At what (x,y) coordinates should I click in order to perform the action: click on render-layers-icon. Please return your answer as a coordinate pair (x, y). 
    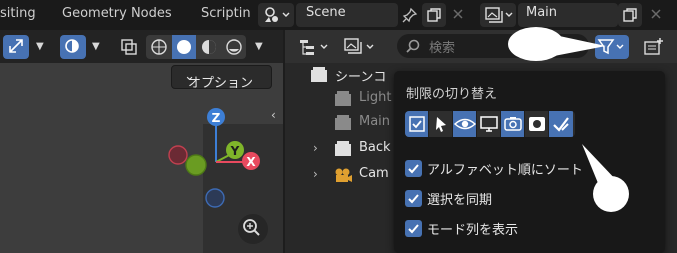
    Looking at the image, I should click on (359, 46).